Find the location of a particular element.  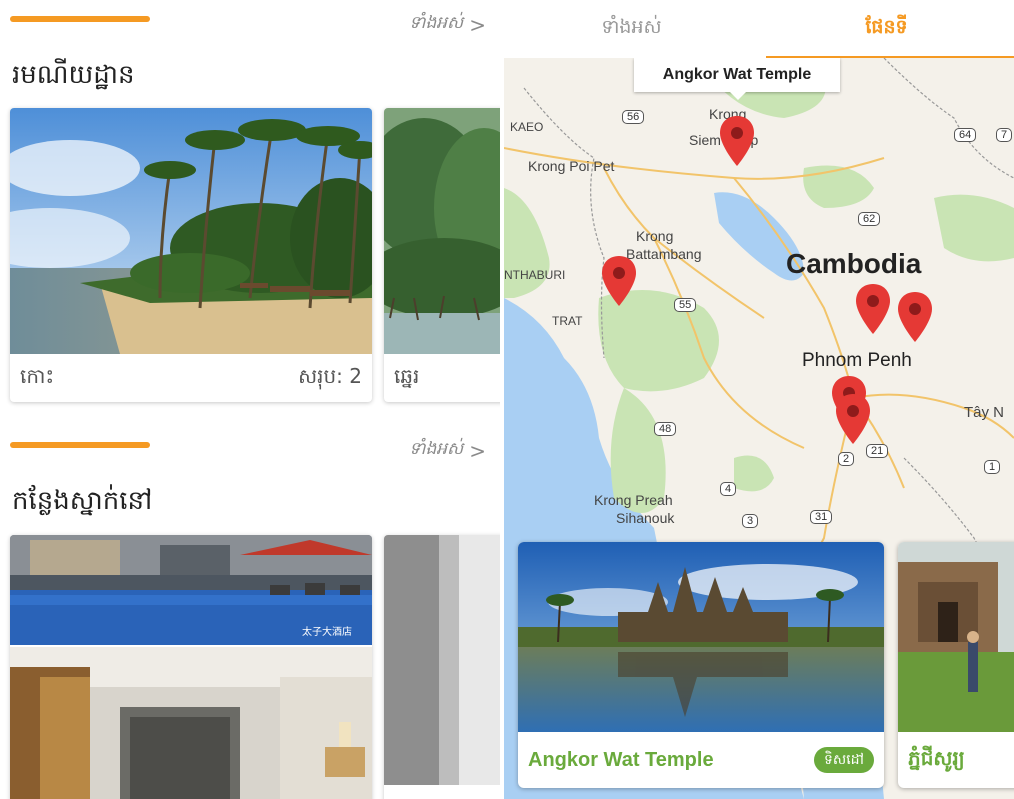

card-footer: កោះ សរុប: 2 is located at coordinates (191, 378).